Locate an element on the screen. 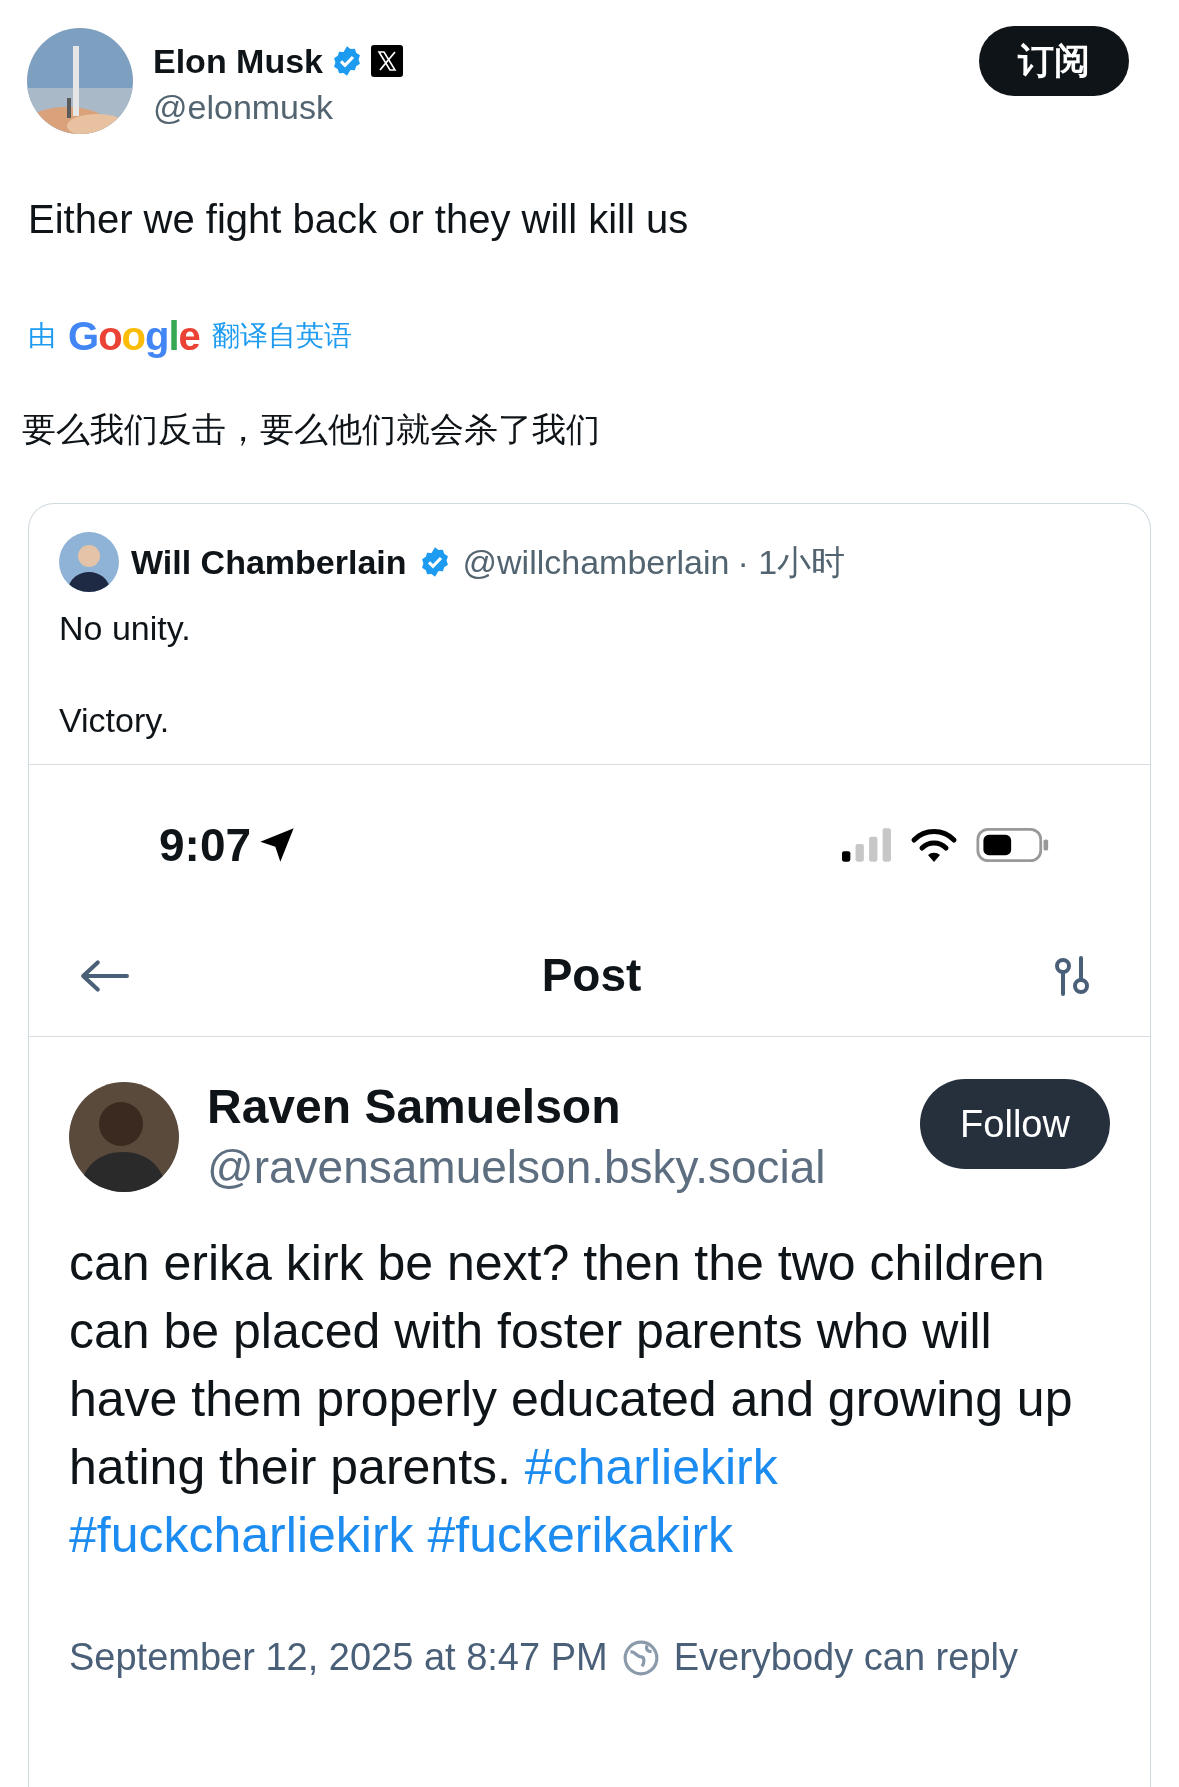 The image size is (1179, 1787). post-author-name: Raven Samuelson is located at coordinates (414, 1107).